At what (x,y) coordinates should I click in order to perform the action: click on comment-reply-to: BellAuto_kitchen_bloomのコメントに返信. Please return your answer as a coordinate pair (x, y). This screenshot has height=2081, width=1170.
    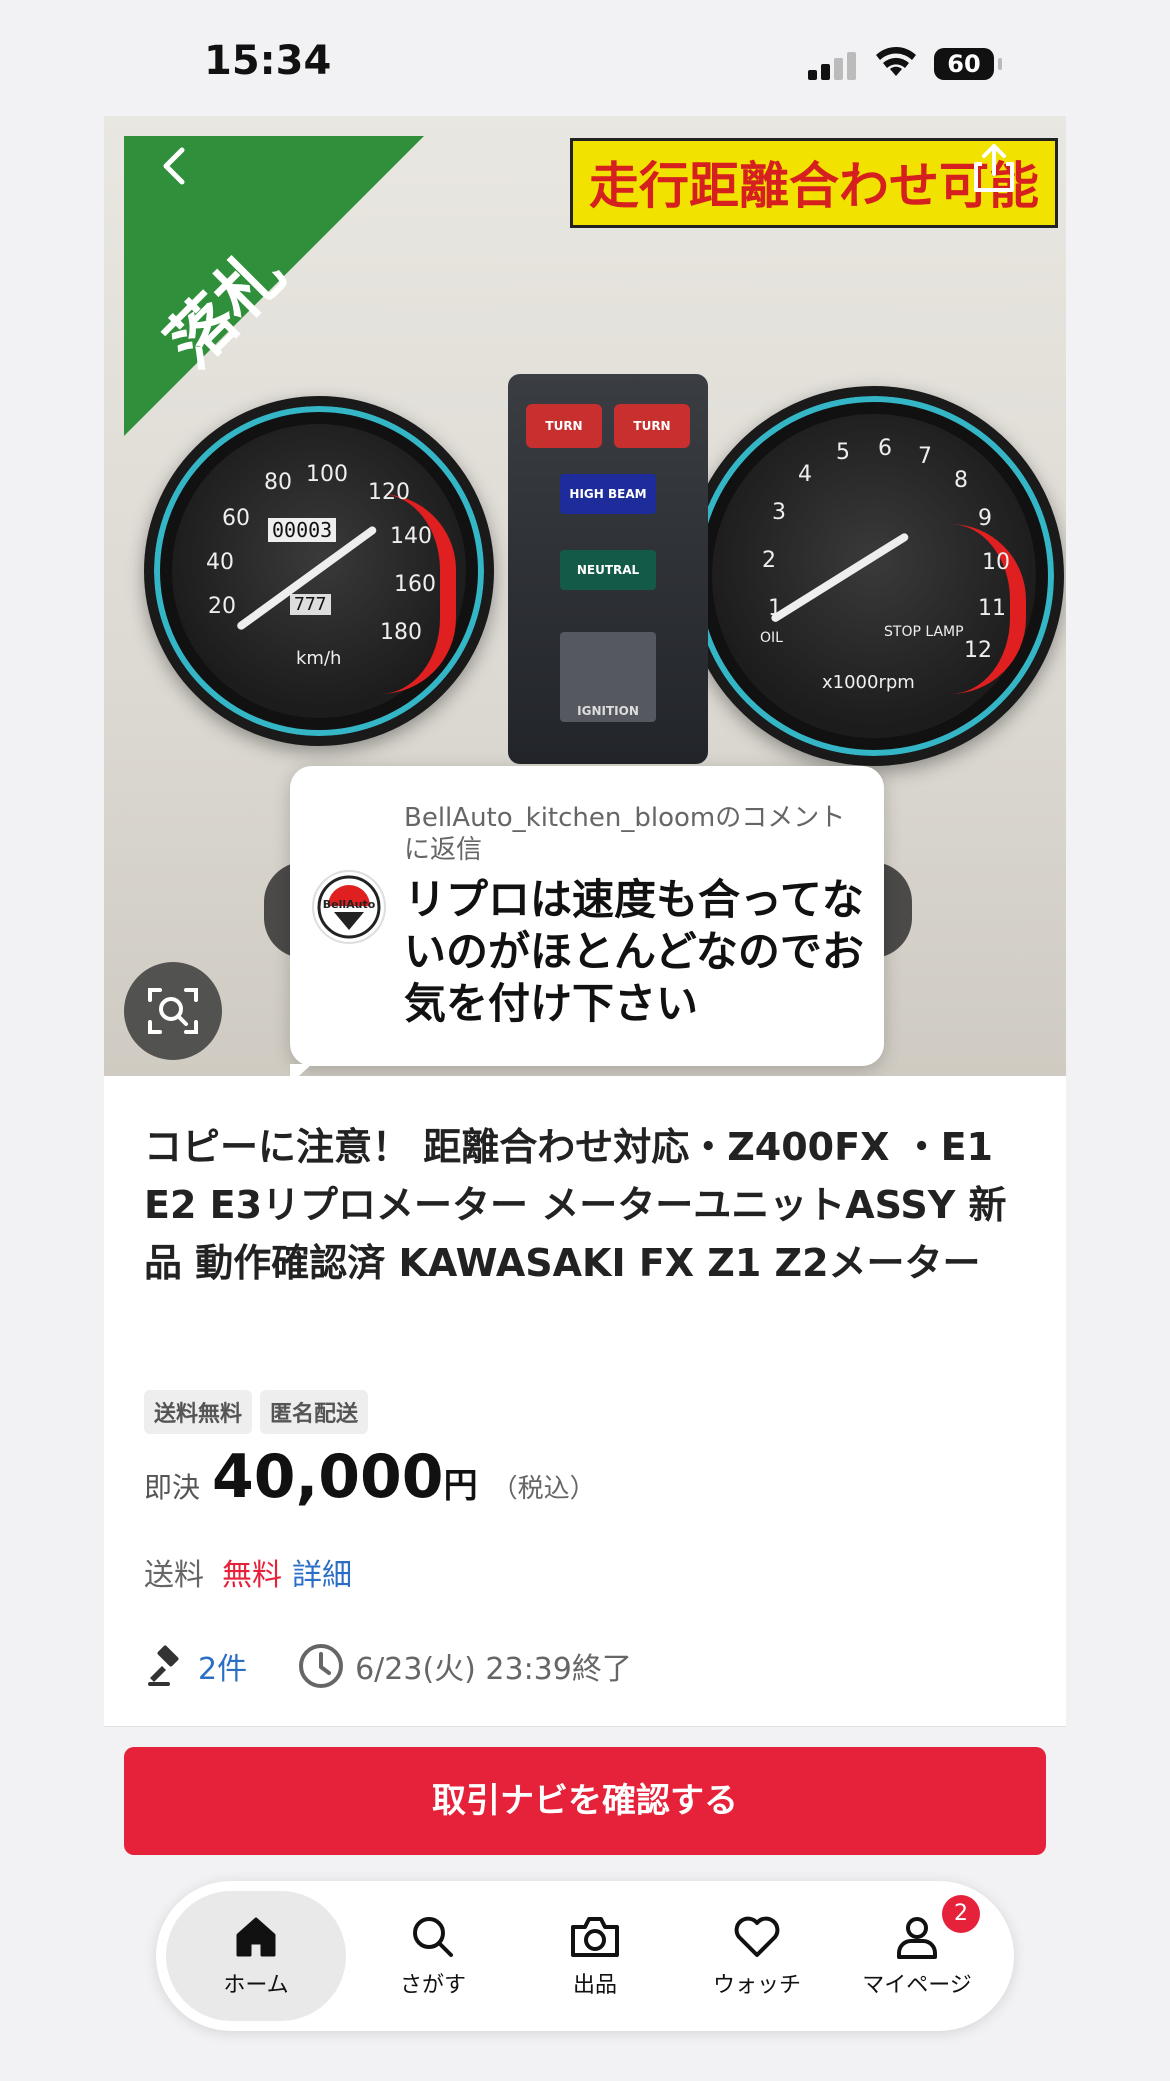
    Looking at the image, I should click on (625, 834).